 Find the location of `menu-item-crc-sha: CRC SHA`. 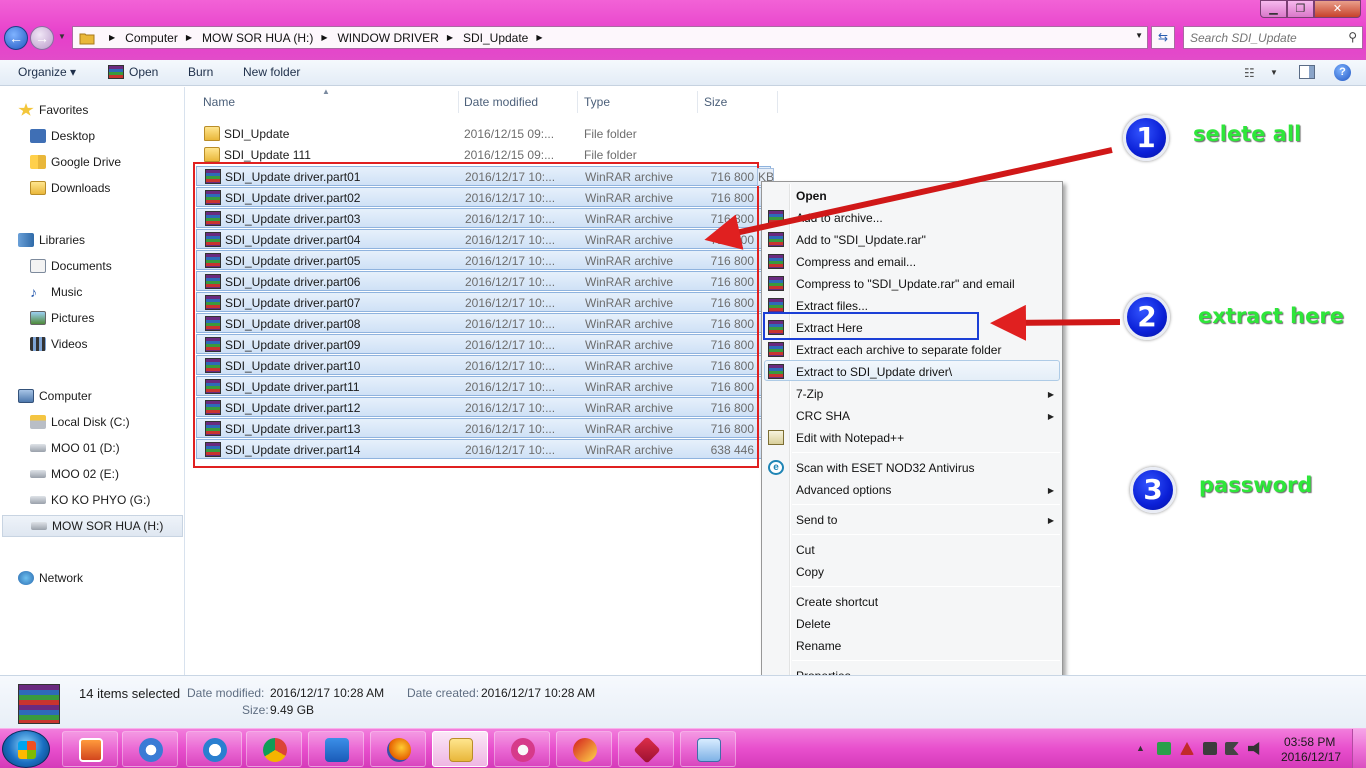

menu-item-crc-sha: CRC SHA is located at coordinates (823, 416).